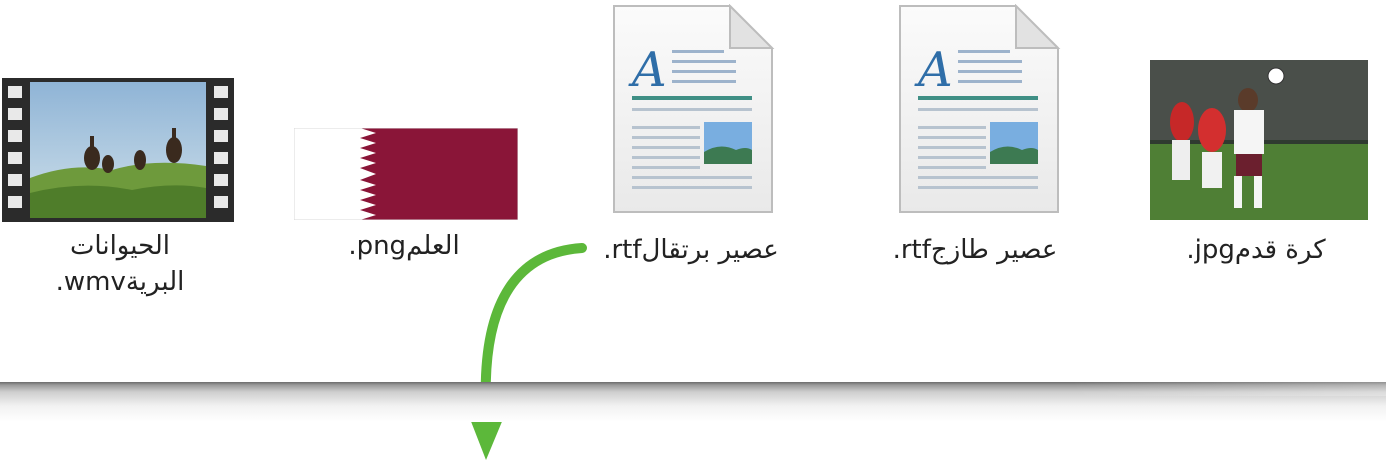 Image resolution: width=1386 pixels, height=469 pixels. I want to click on file-wildlife-video: الحيوانات .wmvالبرية, so click(120, 198).